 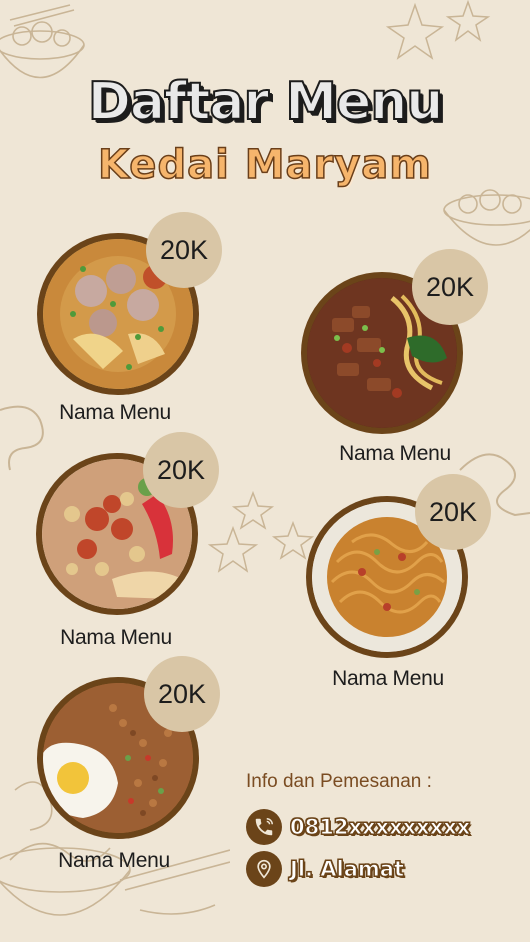 I want to click on phone-number: 0812xxxxxxxxx, so click(x=380, y=827).